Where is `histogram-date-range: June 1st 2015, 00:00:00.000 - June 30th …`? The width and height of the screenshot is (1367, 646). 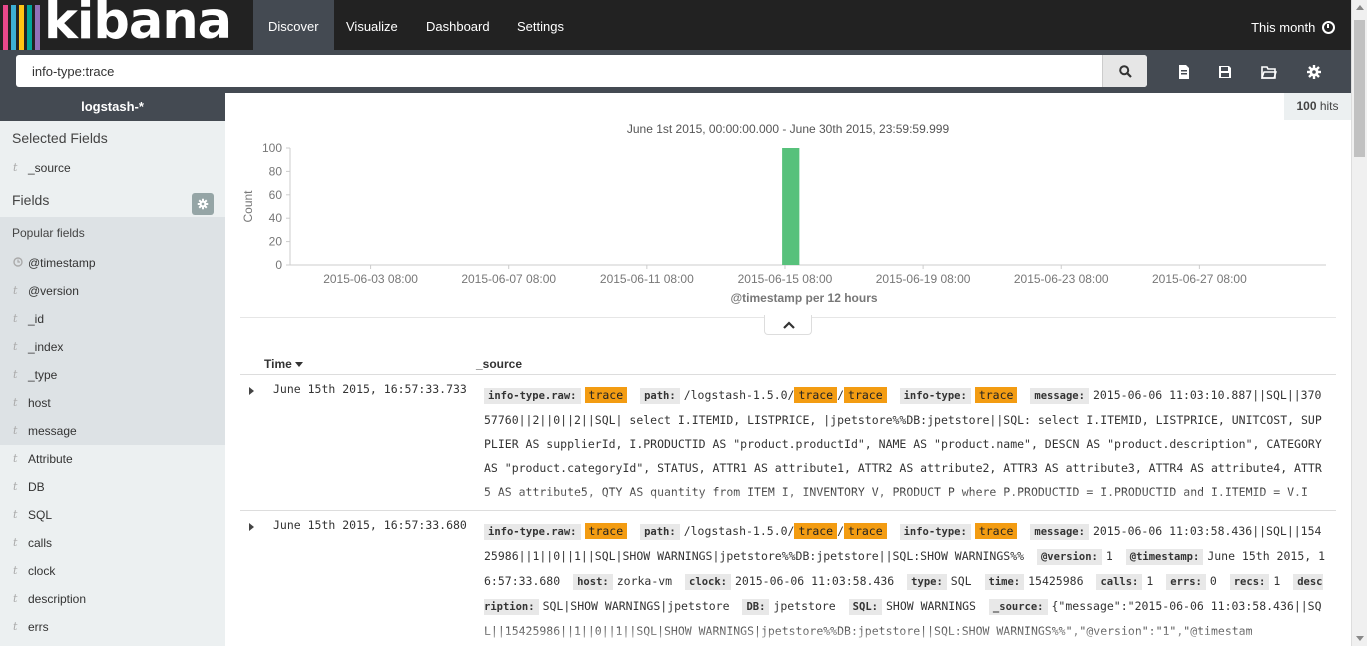 histogram-date-range: June 1st 2015, 00:00:00.000 - June 30th … is located at coordinates (788, 129).